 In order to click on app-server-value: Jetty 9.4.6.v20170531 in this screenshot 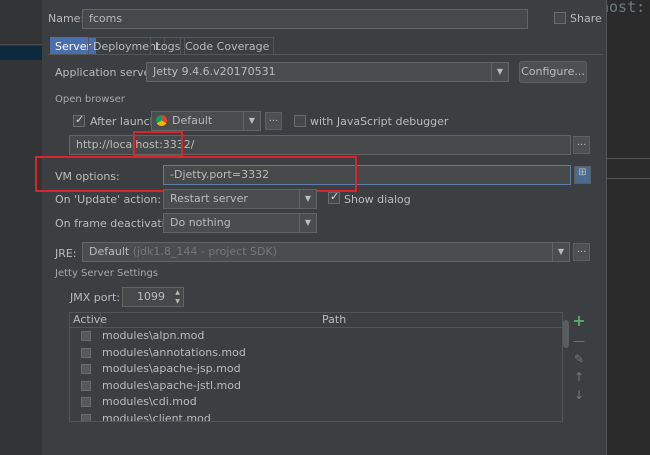, I will do `click(214, 71)`.